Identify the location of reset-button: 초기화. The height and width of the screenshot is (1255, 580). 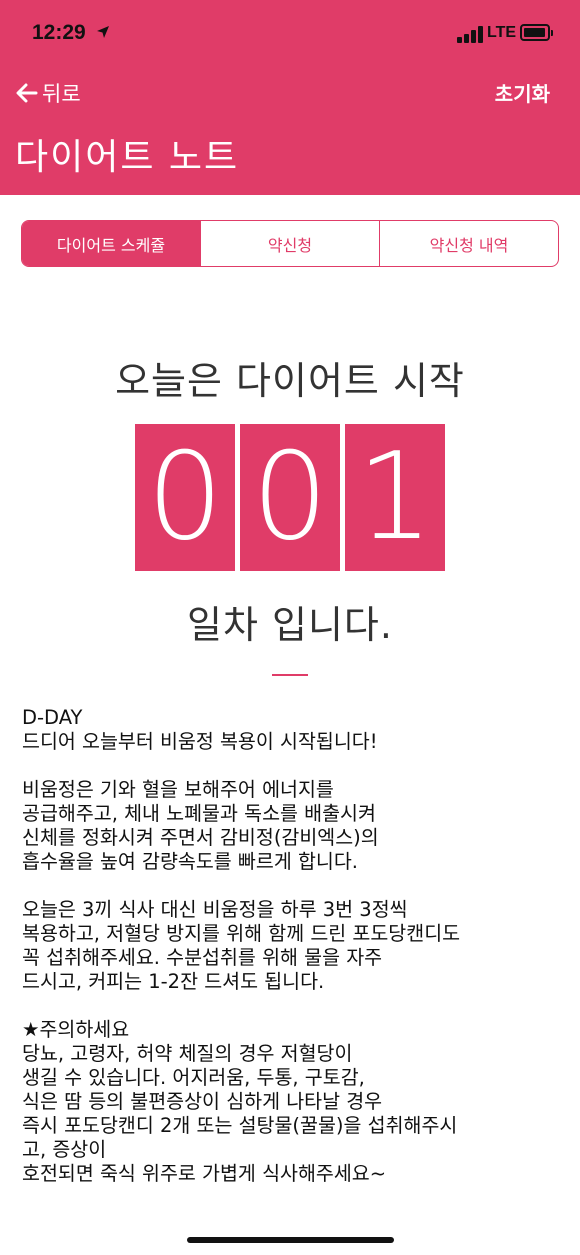
(522, 92).